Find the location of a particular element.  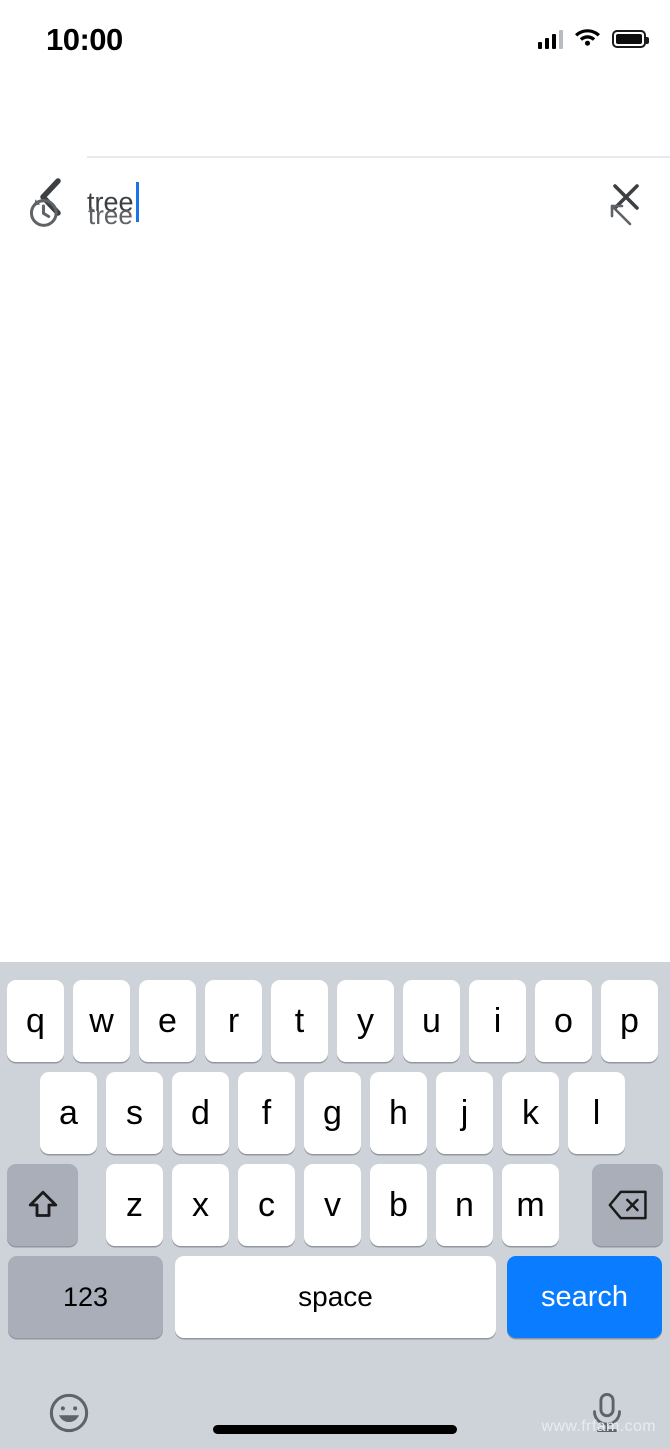

history-clock-icon is located at coordinates (43, 215).